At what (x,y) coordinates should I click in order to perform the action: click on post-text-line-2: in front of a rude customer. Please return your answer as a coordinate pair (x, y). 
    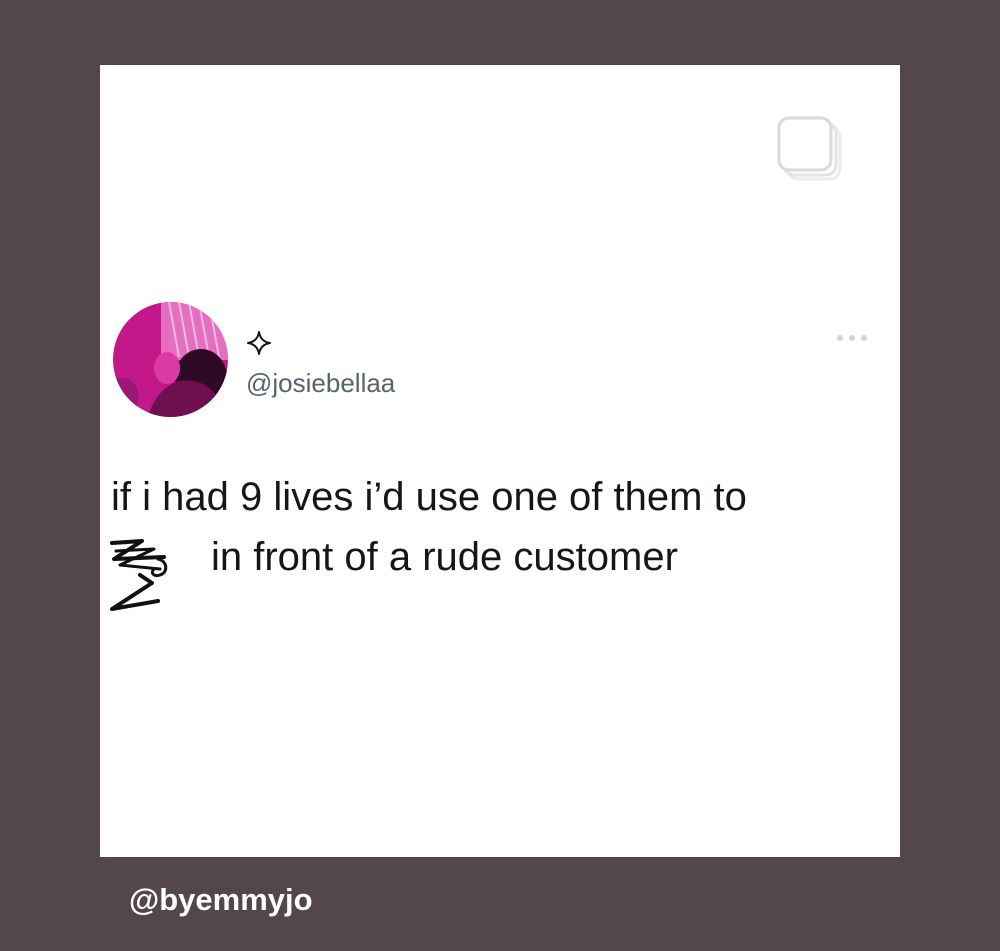
    Looking at the image, I should click on (444, 557).